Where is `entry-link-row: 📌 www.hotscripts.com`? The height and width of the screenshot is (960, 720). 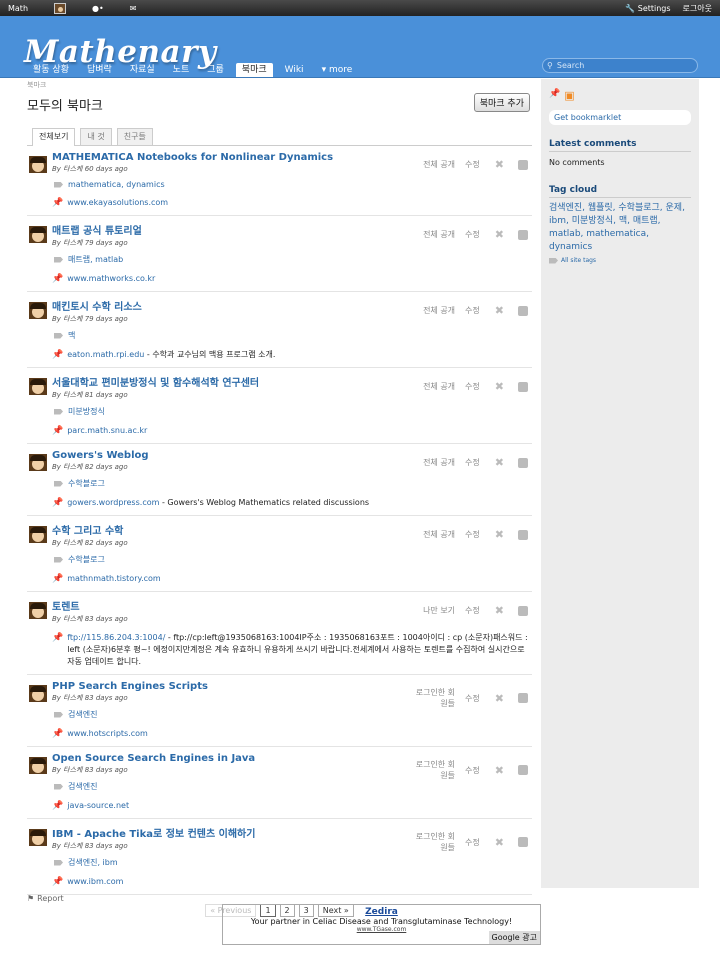
entry-link-row: 📌 www.hotscripts.com is located at coordinates (292, 734).